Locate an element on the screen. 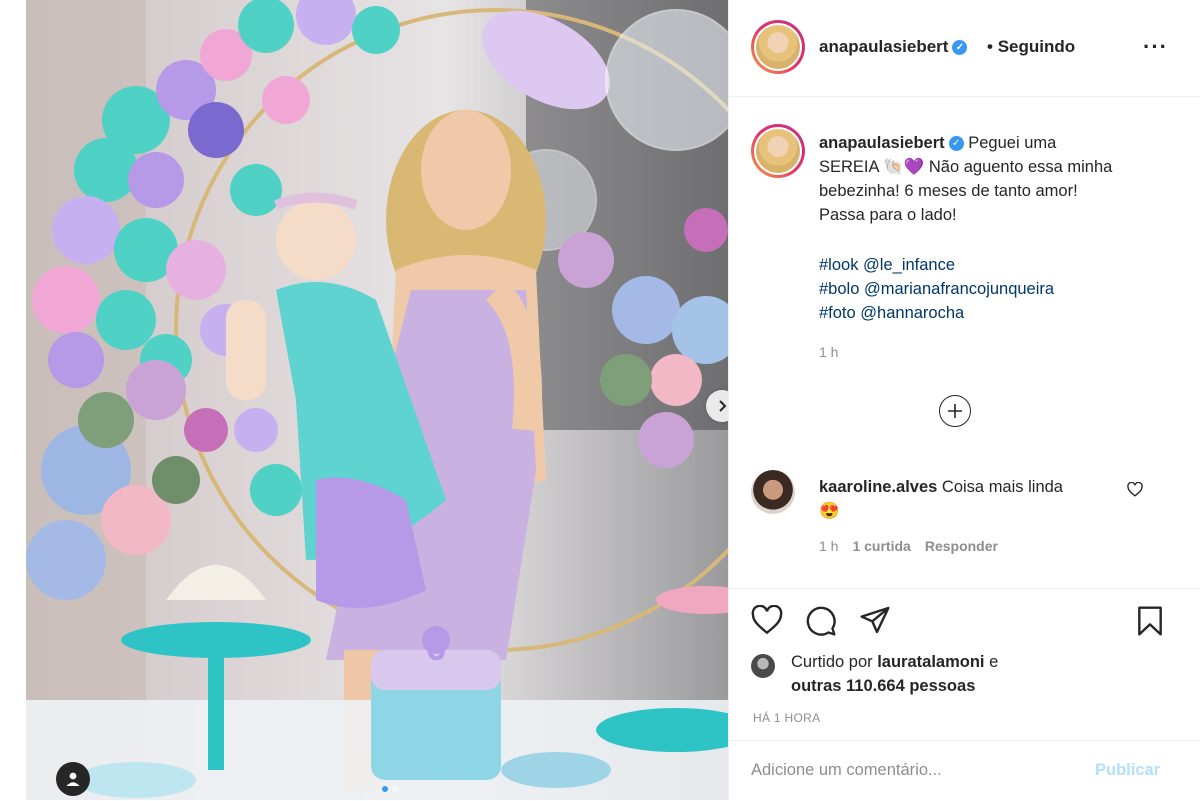 This screenshot has width=1200, height=801. post-timestamp: HÁ 1 HORA is located at coordinates (786, 718).